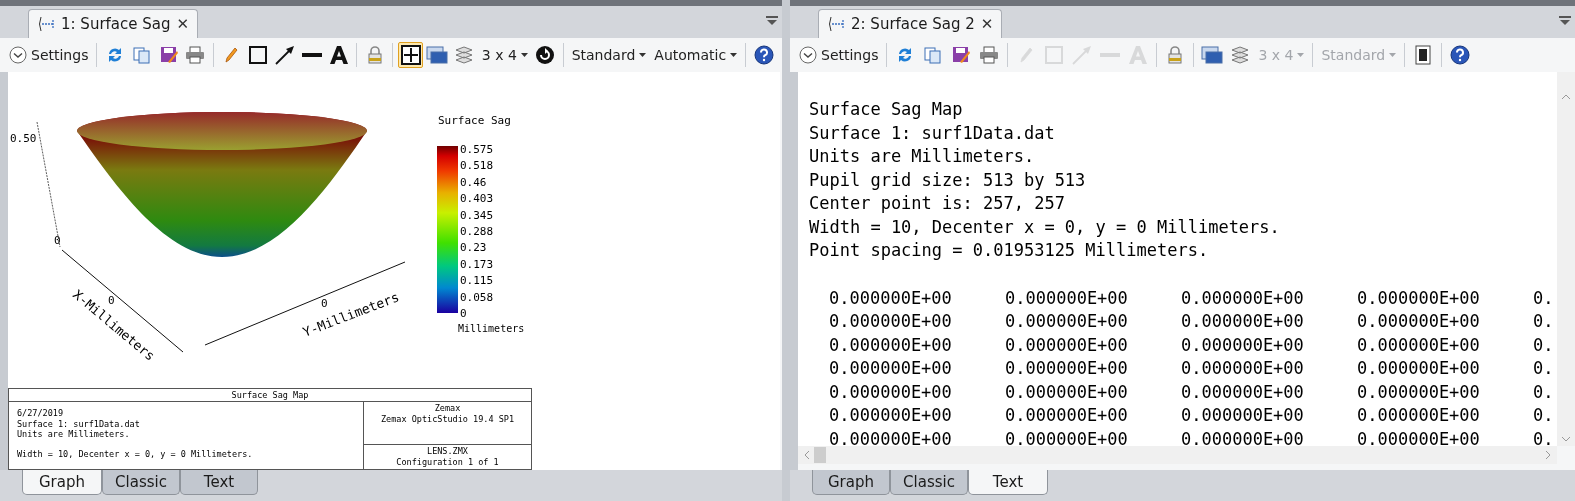 This screenshot has height=501, width=1575. Describe the element at coordinates (464, 55) in the screenshot. I see `layers-icon` at that location.